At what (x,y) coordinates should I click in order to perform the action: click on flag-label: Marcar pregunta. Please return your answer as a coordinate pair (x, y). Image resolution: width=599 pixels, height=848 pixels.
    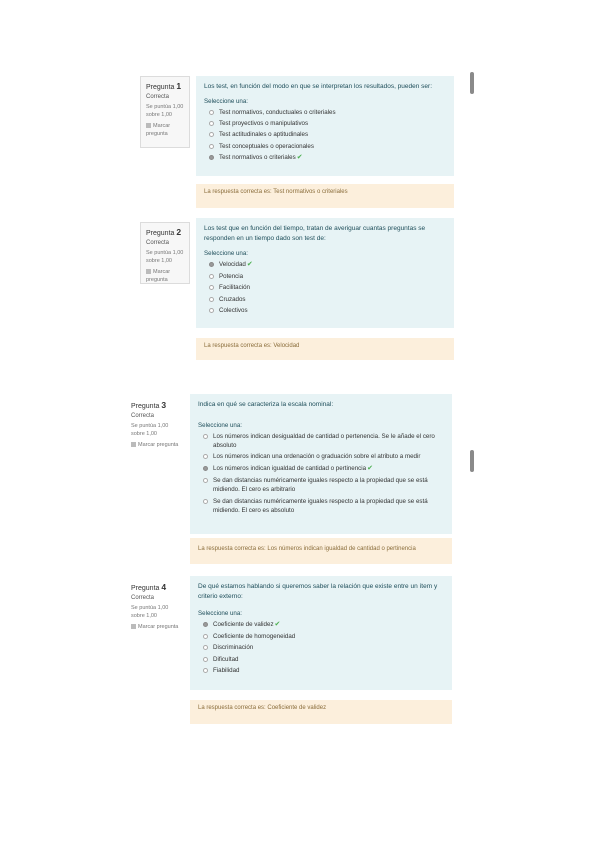
    Looking at the image, I should click on (158, 627).